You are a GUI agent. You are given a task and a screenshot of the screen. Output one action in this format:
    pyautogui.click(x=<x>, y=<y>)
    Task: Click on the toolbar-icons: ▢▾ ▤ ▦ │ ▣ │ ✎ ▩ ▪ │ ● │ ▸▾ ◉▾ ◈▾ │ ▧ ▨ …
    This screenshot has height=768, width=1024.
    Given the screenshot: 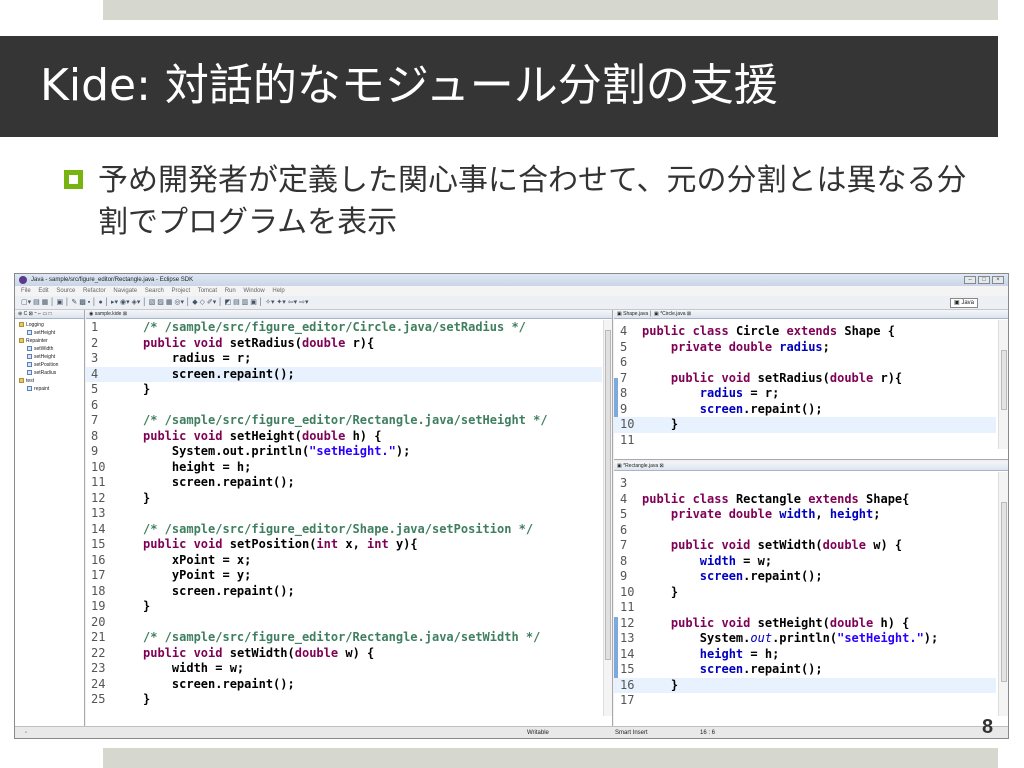 What is the action you would take?
    pyautogui.click(x=164, y=302)
    